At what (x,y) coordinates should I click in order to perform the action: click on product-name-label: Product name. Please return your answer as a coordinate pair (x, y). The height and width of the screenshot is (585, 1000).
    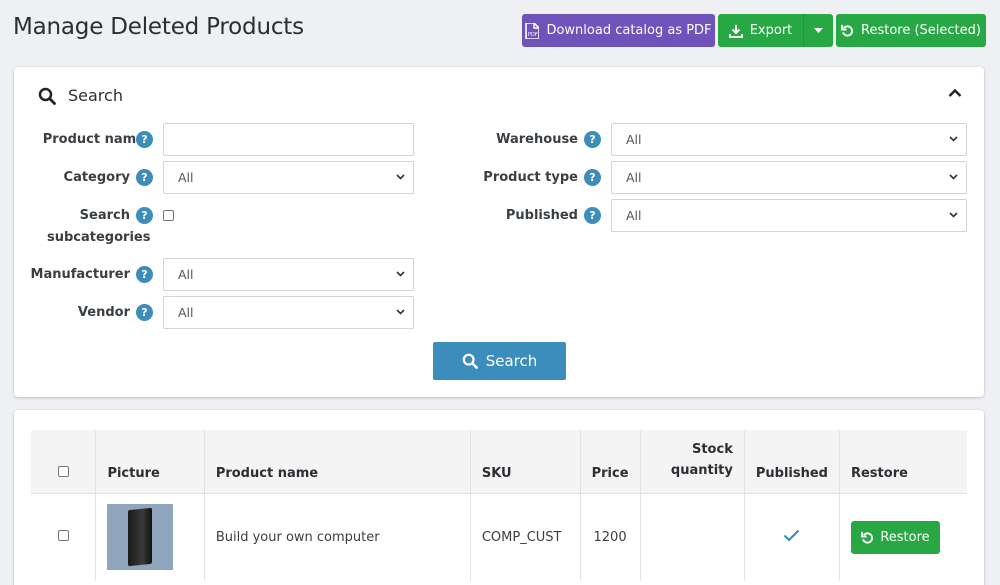
    Looking at the image, I should click on (93, 139).